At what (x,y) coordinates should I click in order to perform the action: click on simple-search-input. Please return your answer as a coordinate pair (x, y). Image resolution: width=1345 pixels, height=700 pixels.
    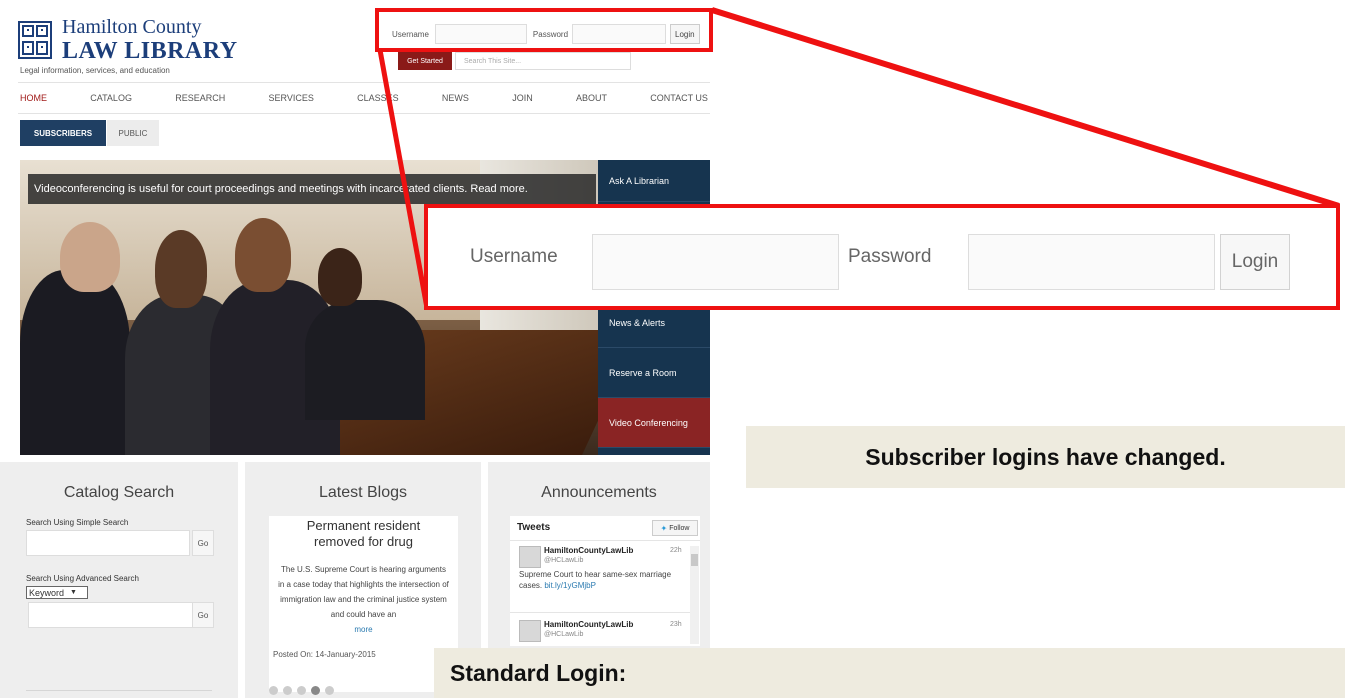
    Looking at the image, I should click on (108, 543).